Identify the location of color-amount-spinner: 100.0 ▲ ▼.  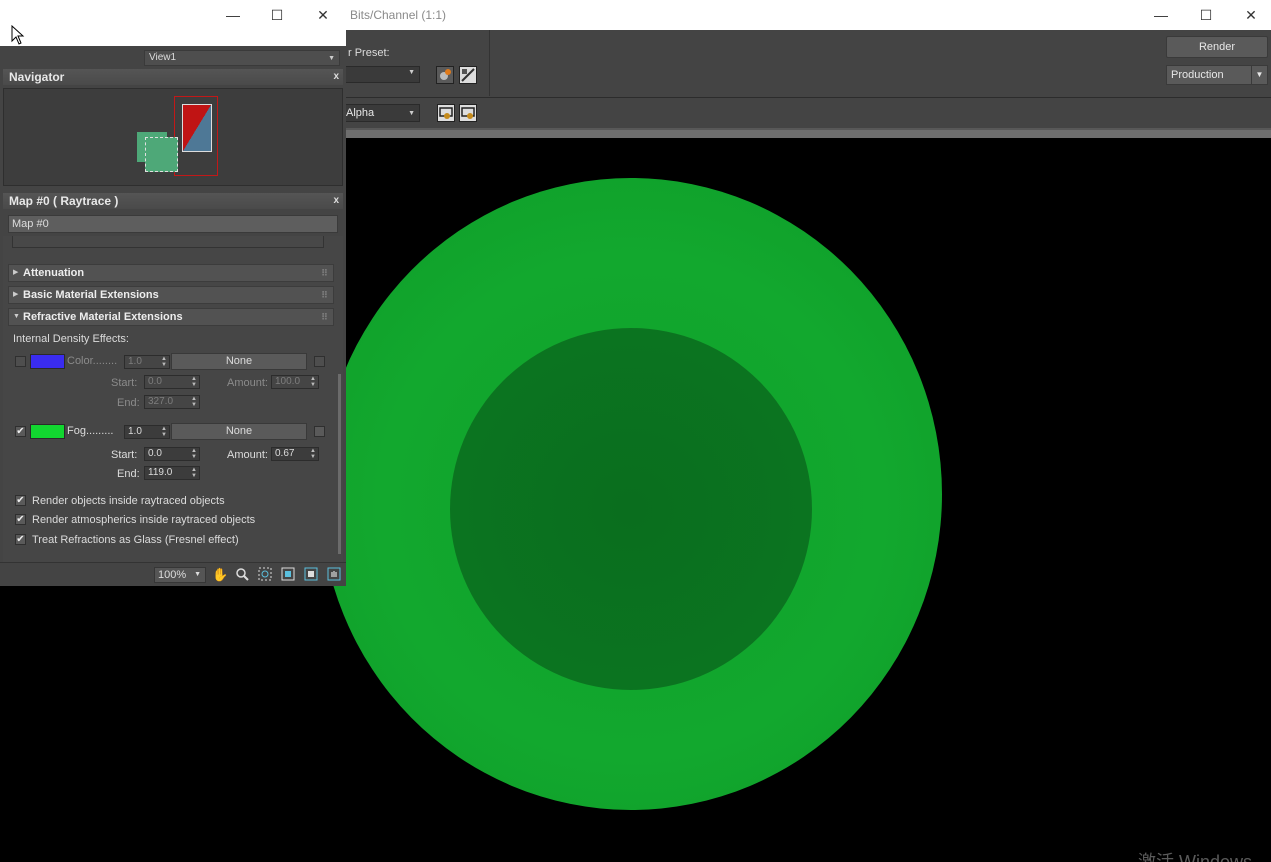
(295, 382).